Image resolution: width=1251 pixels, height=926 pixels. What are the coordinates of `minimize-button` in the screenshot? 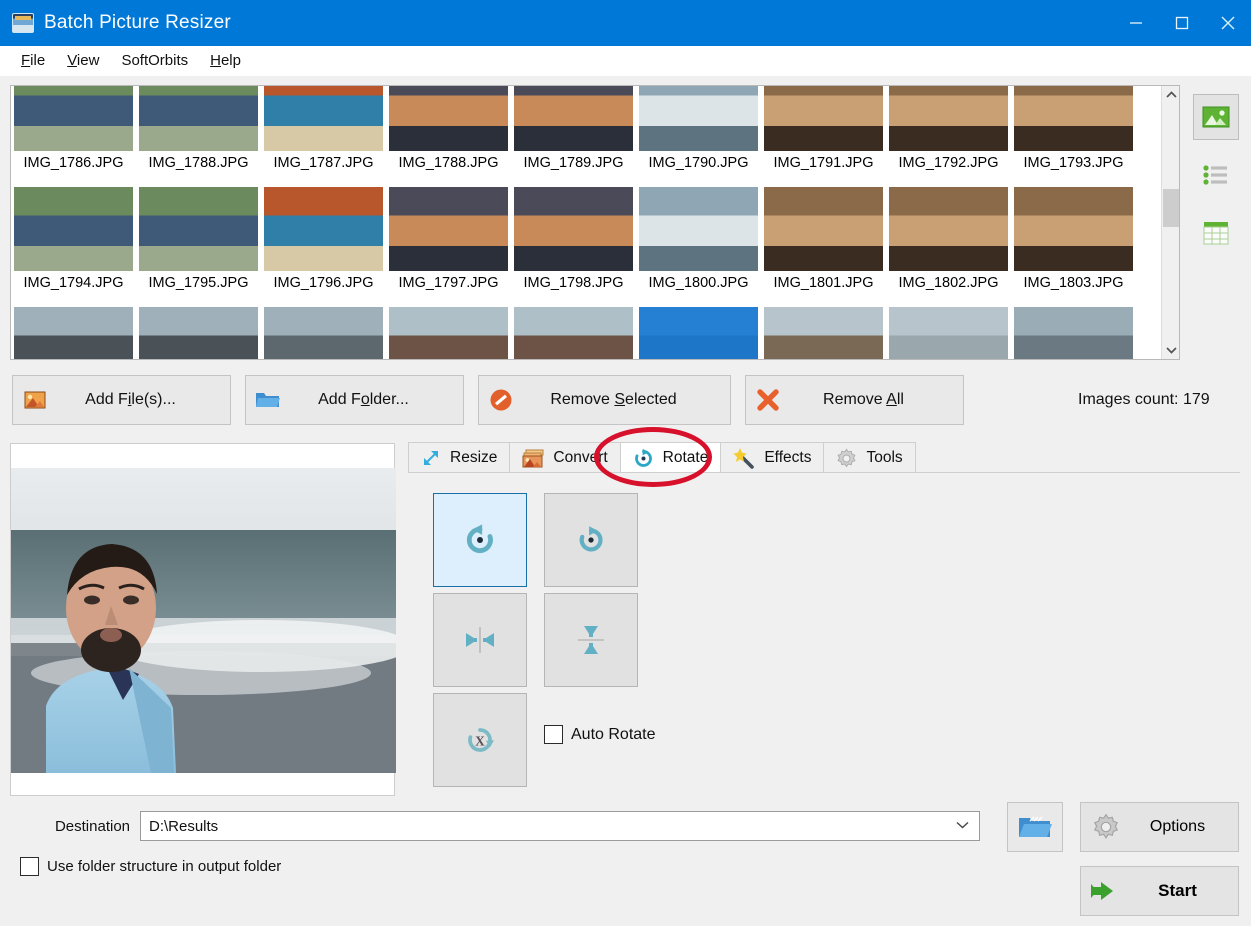 It's located at (1136, 23).